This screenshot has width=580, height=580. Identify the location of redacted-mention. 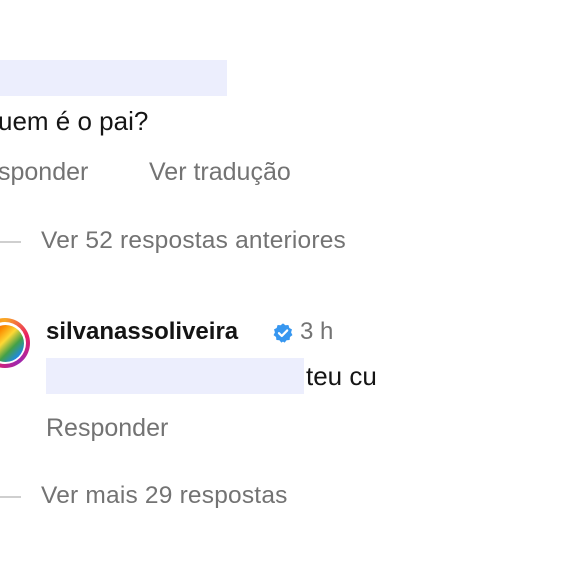
(175, 376).